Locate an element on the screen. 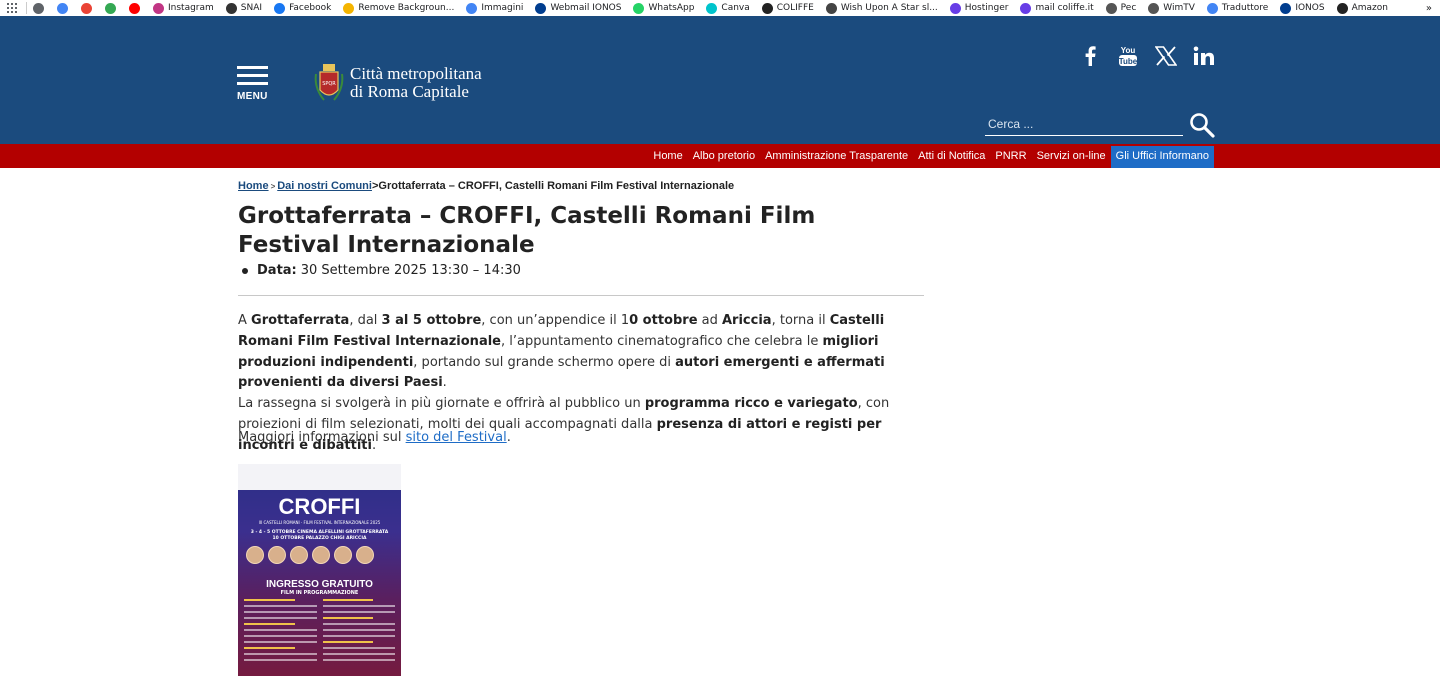  bold-text: 3 al 5 ottobre is located at coordinates (431, 320).